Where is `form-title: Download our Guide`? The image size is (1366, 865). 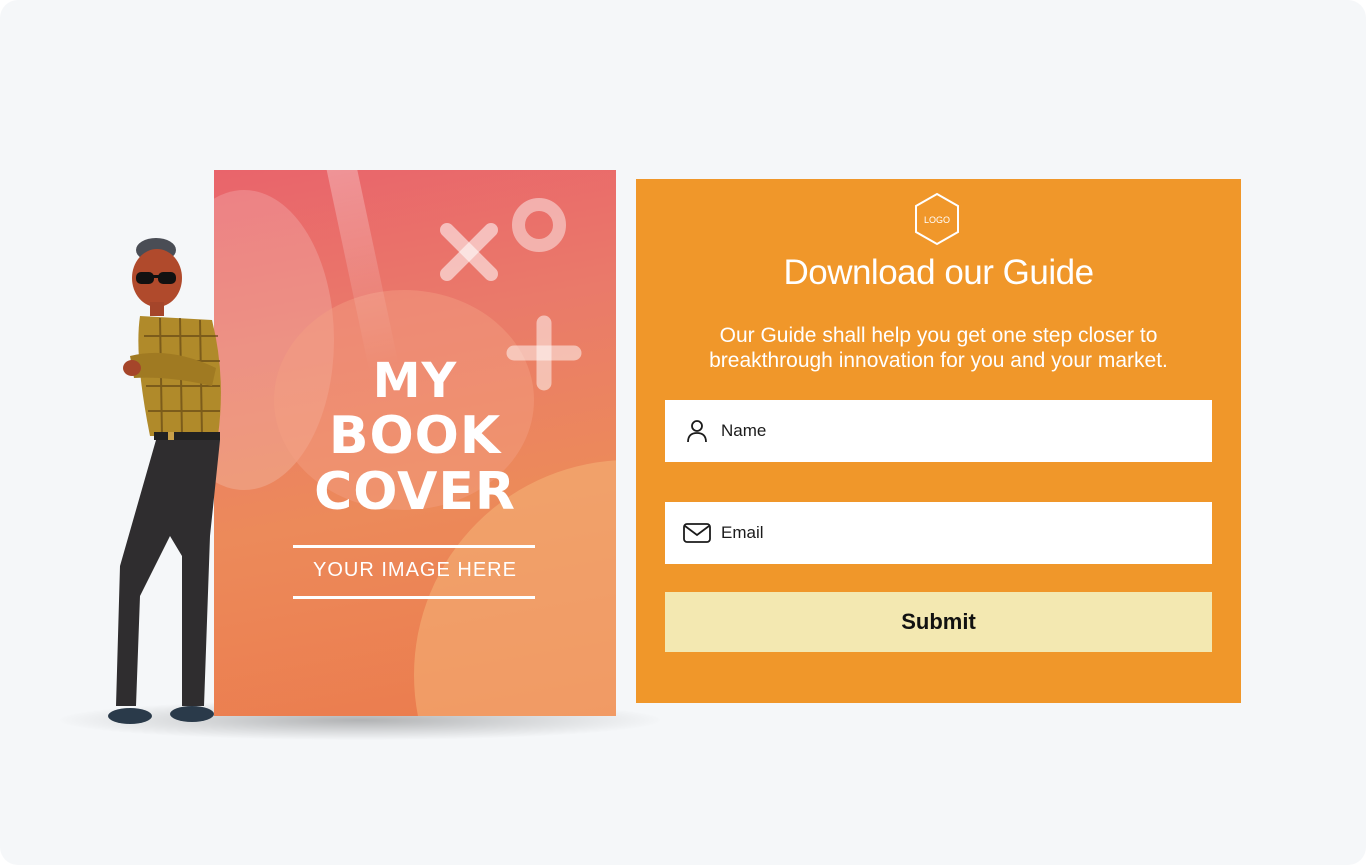
form-title: Download our Guide is located at coordinates (938, 272).